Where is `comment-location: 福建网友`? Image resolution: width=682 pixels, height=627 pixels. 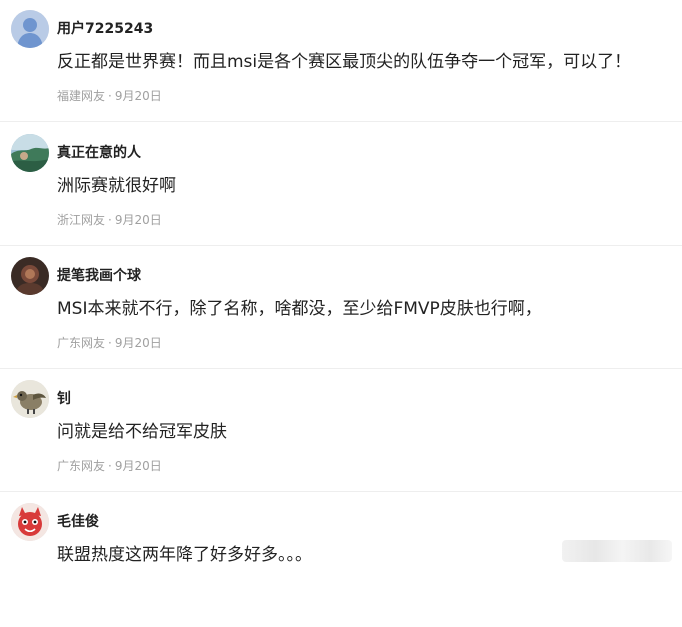 comment-location: 福建网友 is located at coordinates (81, 96).